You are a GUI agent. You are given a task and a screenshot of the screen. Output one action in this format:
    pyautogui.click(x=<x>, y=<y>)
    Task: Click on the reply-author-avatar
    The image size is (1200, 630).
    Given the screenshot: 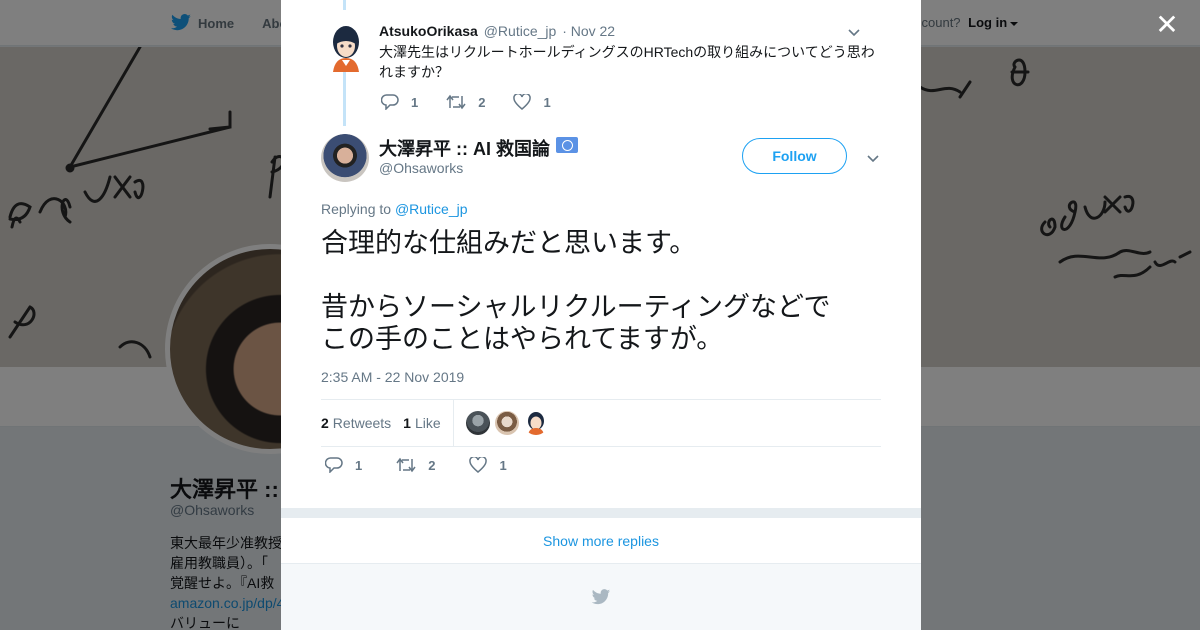 What is the action you would take?
    pyautogui.click(x=346, y=48)
    